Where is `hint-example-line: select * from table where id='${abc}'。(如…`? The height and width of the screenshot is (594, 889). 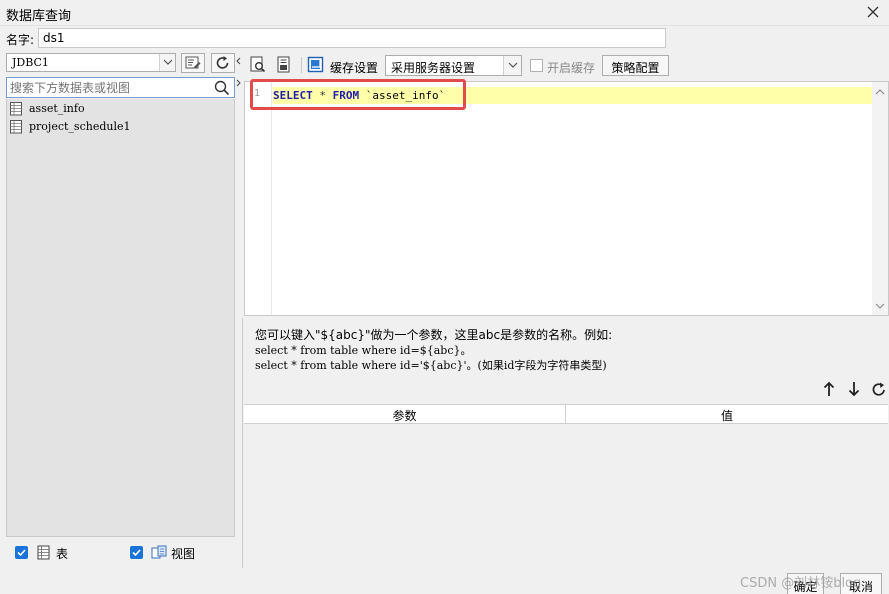
hint-example-line: select * from table where id='${abc}'。(如… is located at coordinates (431, 365).